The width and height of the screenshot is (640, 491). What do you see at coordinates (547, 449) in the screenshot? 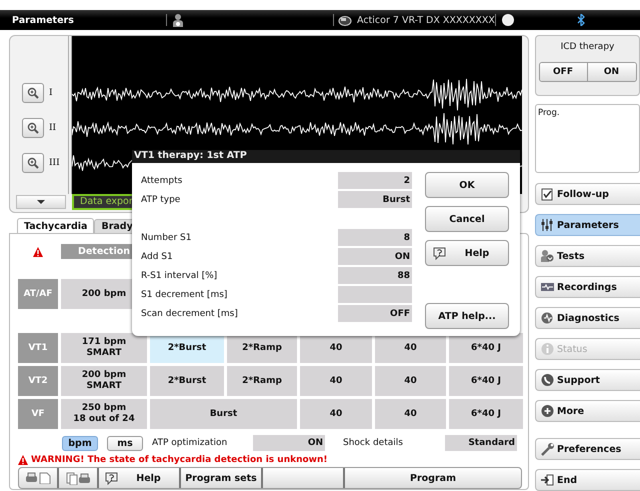
I see `wrench-icon` at bounding box center [547, 449].